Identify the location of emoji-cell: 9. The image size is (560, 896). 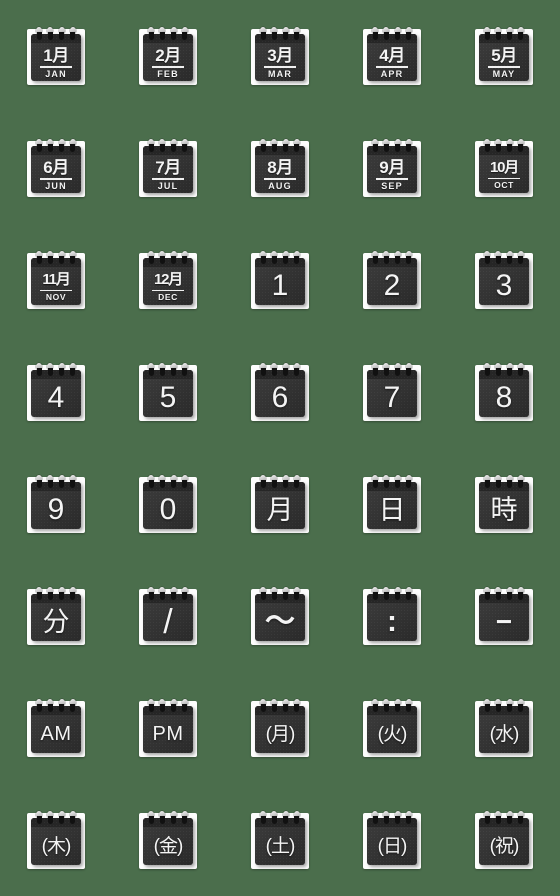
(56, 504).